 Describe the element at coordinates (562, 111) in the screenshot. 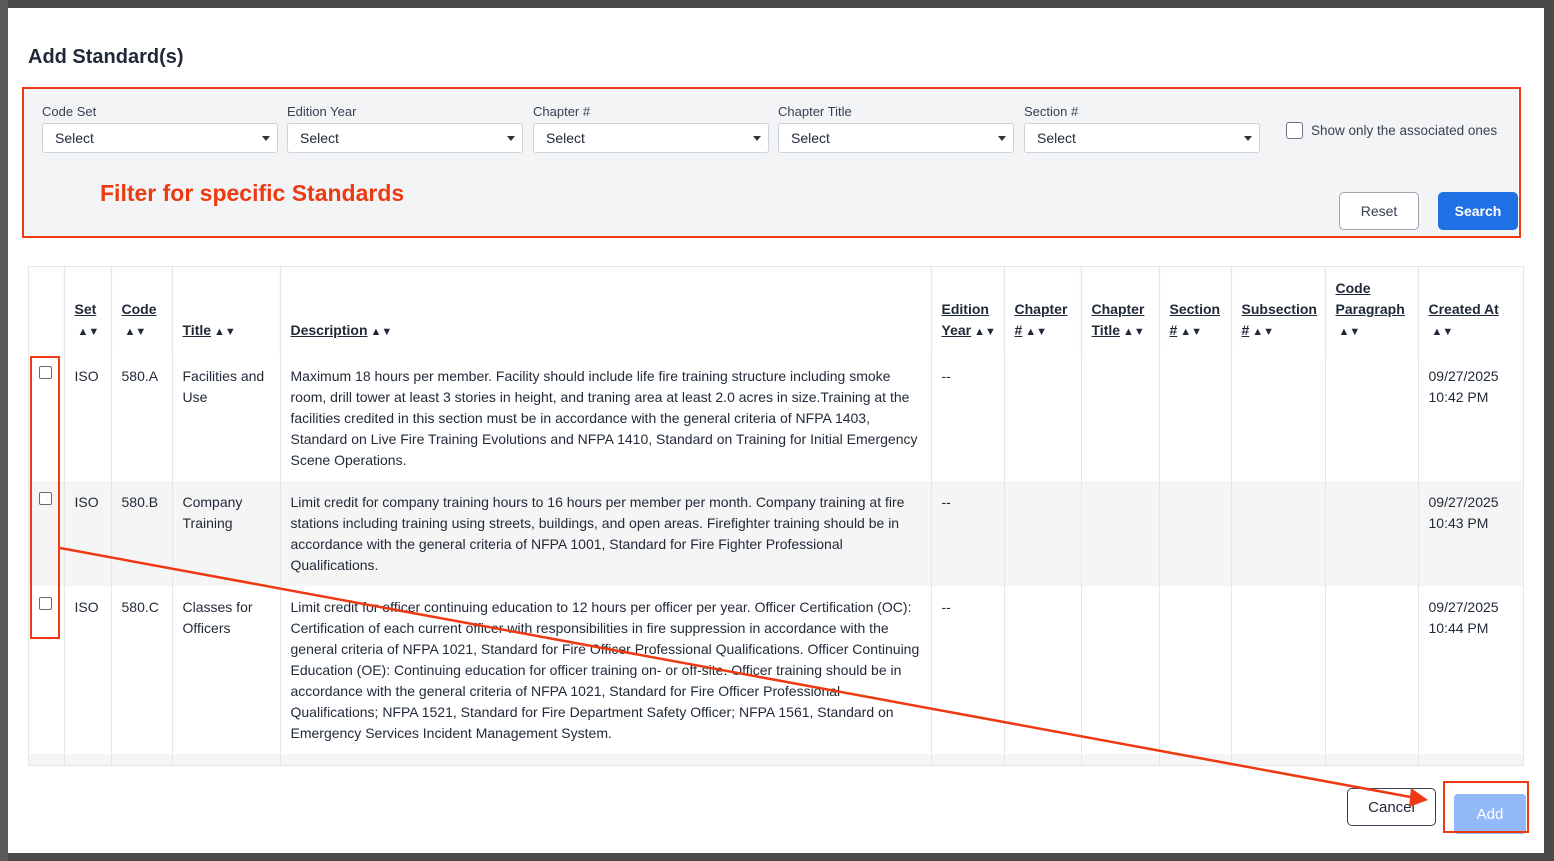

I see `chapter-num-label: Chapter #` at that location.